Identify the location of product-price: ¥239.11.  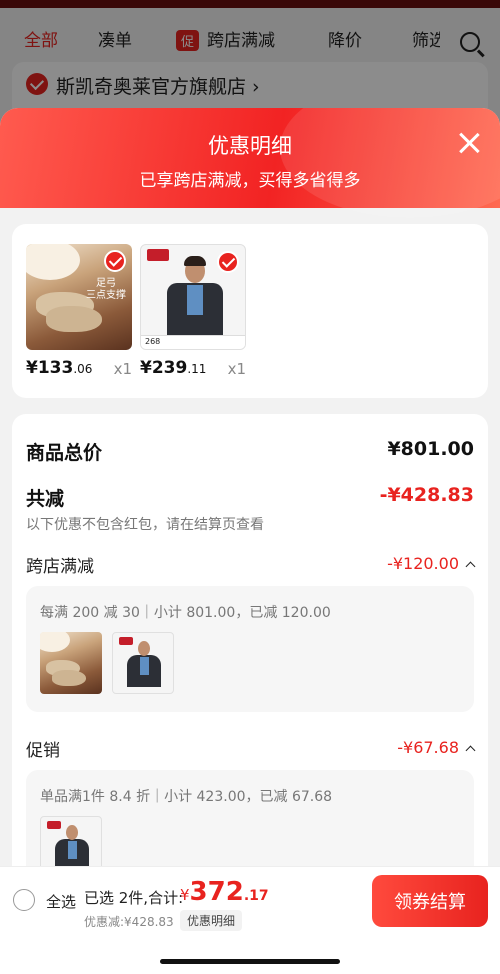
(173, 368).